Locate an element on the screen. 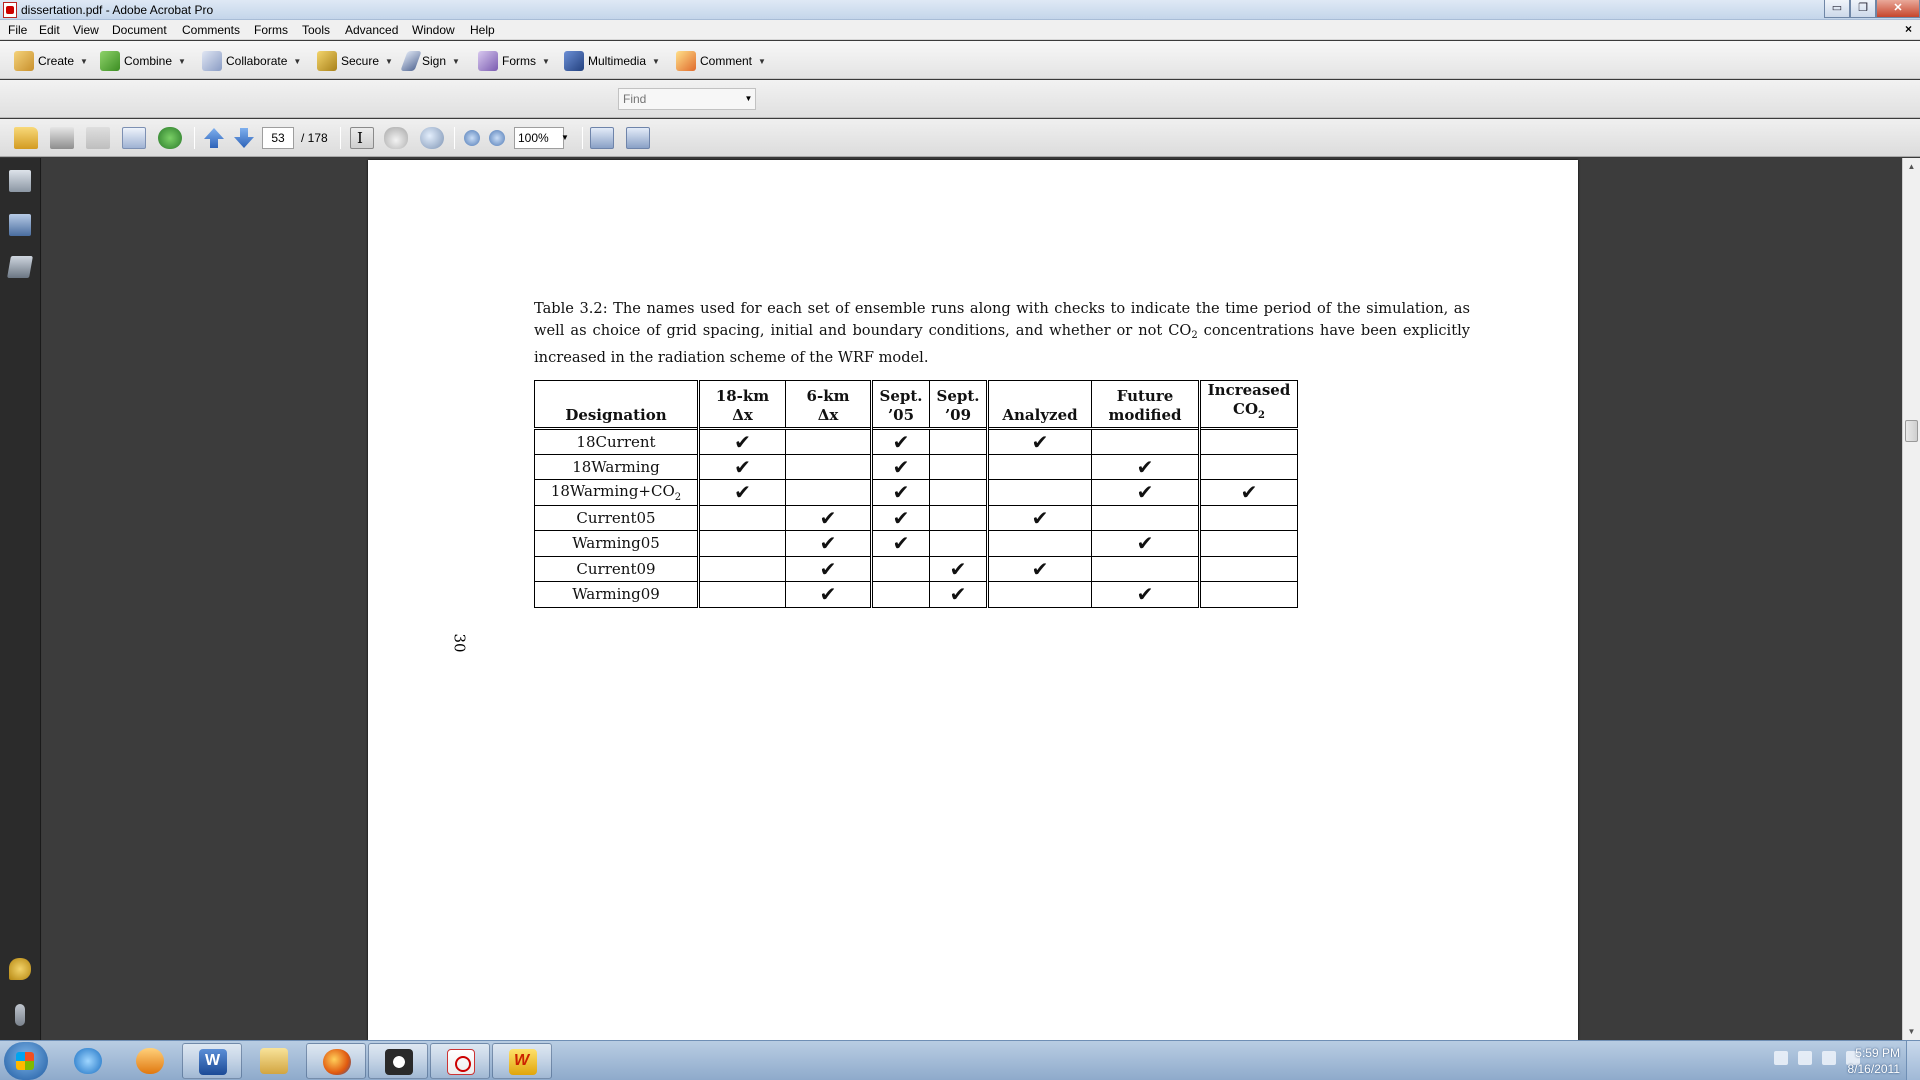 The width and height of the screenshot is (1920, 1080). hand-tool-icon is located at coordinates (396, 138).